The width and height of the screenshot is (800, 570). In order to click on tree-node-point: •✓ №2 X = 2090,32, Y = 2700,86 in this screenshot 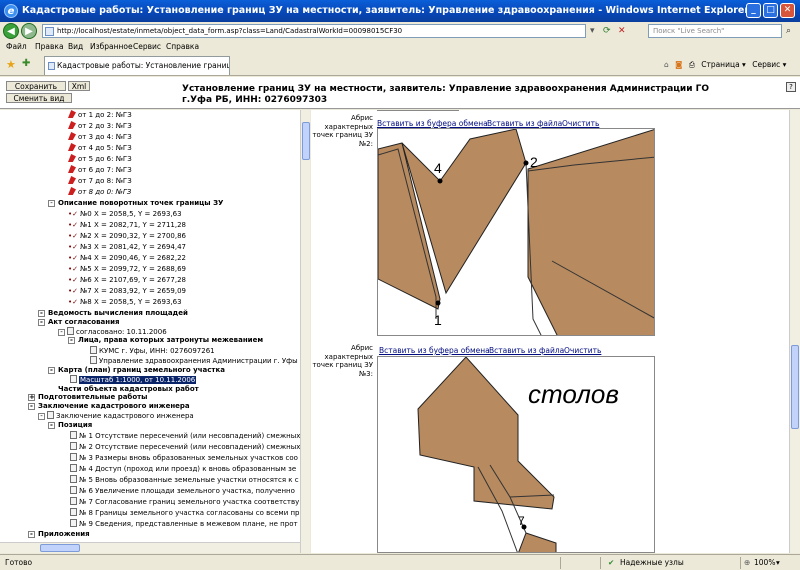, I will do `click(127, 236)`.